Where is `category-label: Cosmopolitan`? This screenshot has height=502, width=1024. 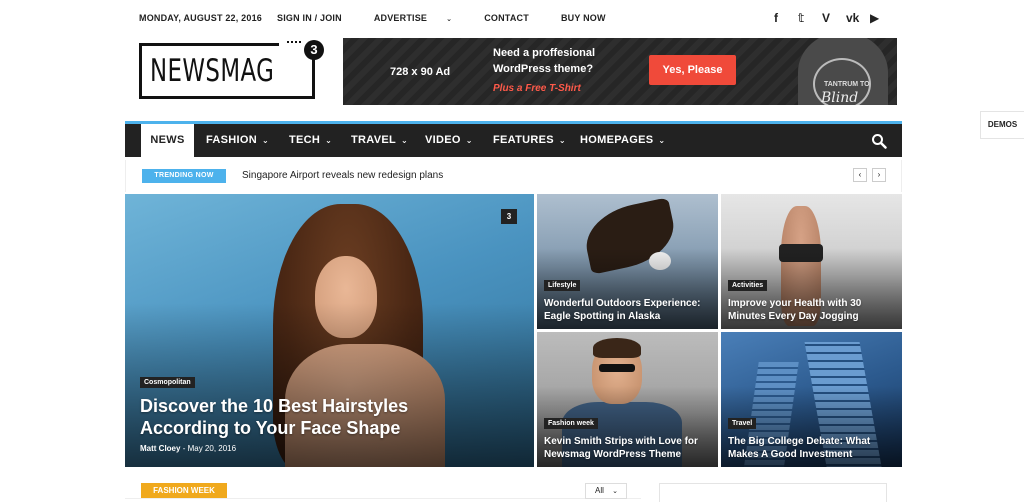
category-label: Cosmopolitan is located at coordinates (167, 382).